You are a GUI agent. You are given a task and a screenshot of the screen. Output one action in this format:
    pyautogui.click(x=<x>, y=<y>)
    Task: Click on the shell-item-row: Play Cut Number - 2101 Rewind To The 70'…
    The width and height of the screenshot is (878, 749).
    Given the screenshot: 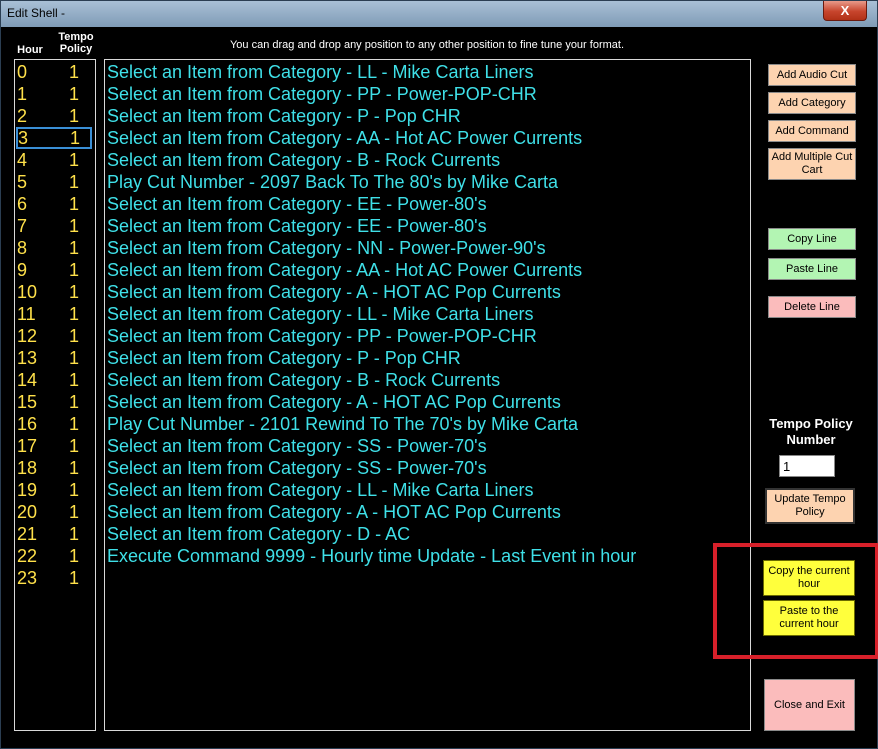 What is the action you would take?
    pyautogui.click(x=342, y=424)
    